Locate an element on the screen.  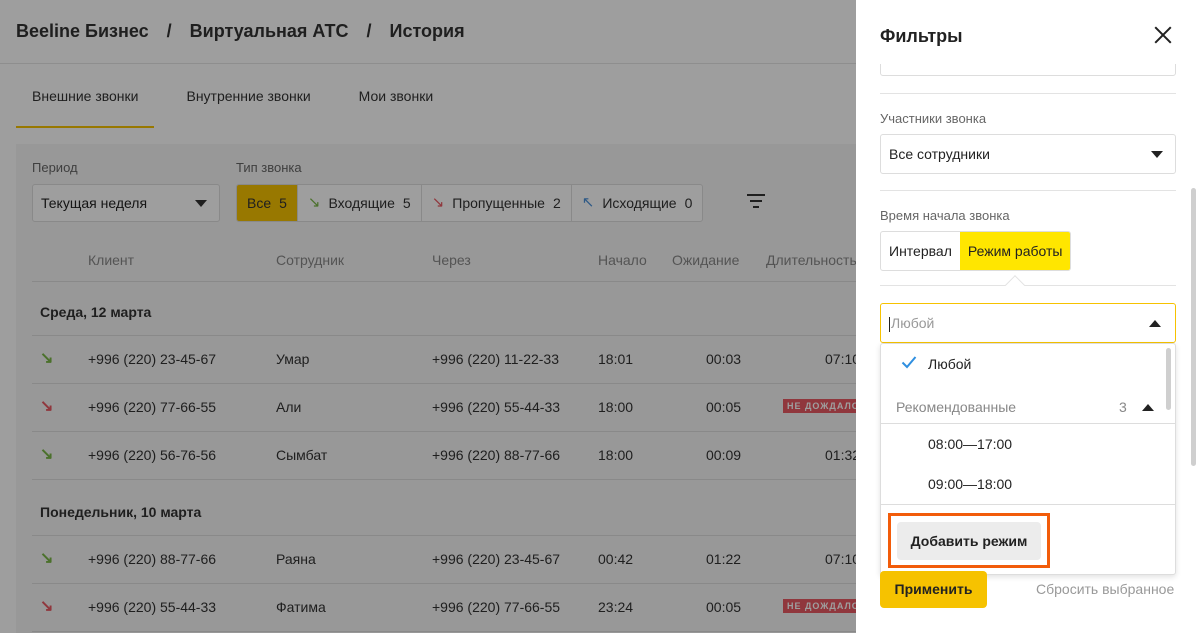
work-schedule-placeholder: Любой is located at coordinates (913, 323).